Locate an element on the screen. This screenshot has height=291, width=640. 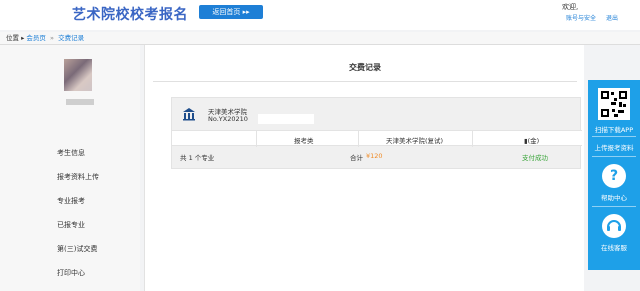
sidebar-item-payment: 第(三)试交费 is located at coordinates (77, 249).